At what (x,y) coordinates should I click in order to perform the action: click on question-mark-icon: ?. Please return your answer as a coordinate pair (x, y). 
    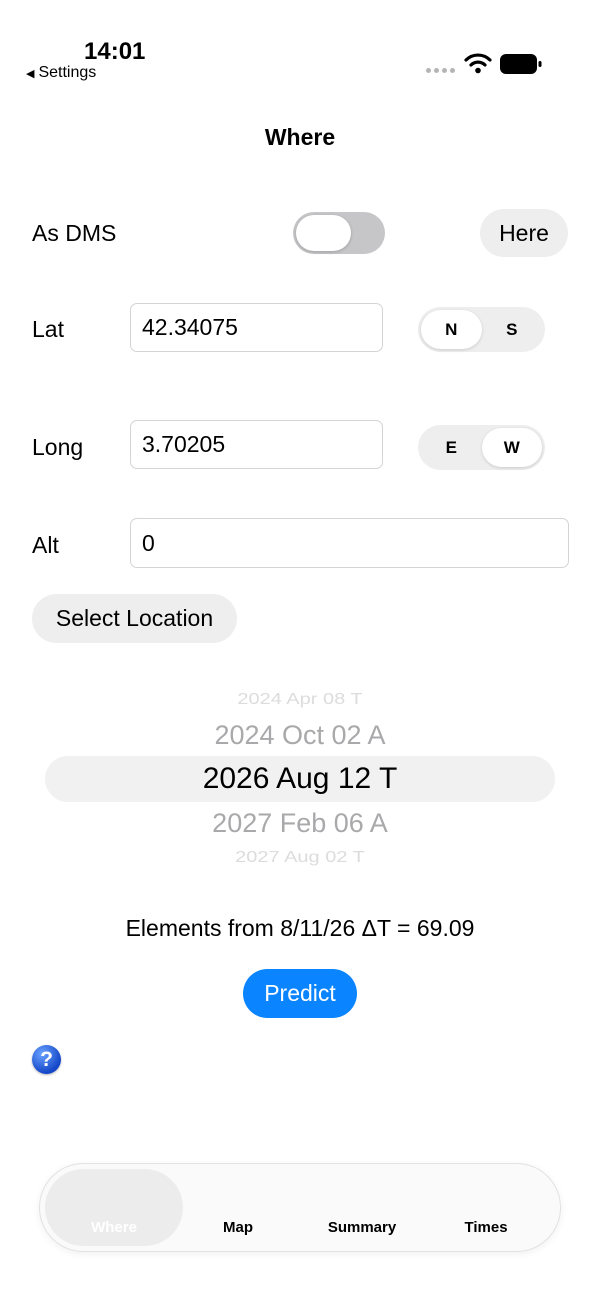
    Looking at the image, I should click on (46, 1059).